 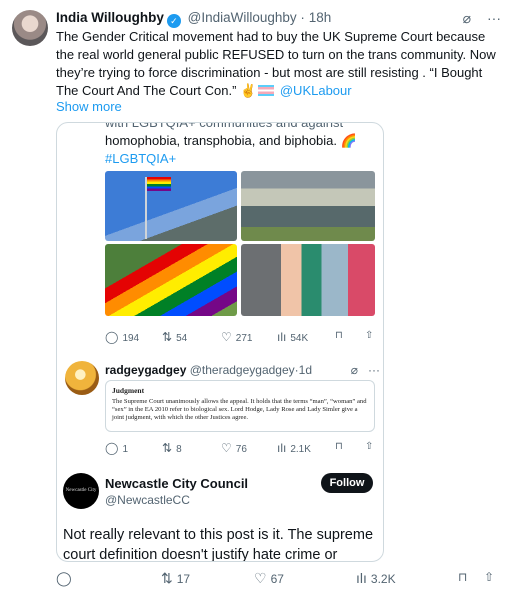 What do you see at coordinates (237, 337) in the screenshot?
I see `like-stat: ♡ 271` at bounding box center [237, 337].